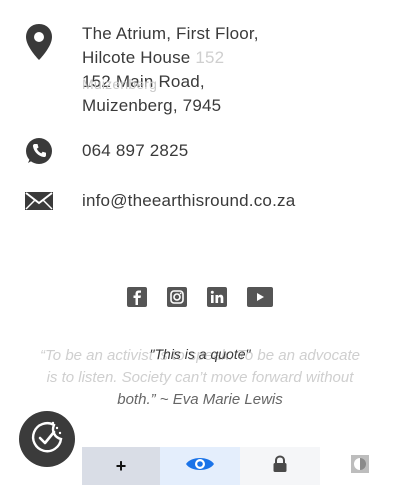 The width and height of the screenshot is (400, 485). I want to click on quote-line-3: both.” ~ Eva Marie Lewis, so click(200, 399).